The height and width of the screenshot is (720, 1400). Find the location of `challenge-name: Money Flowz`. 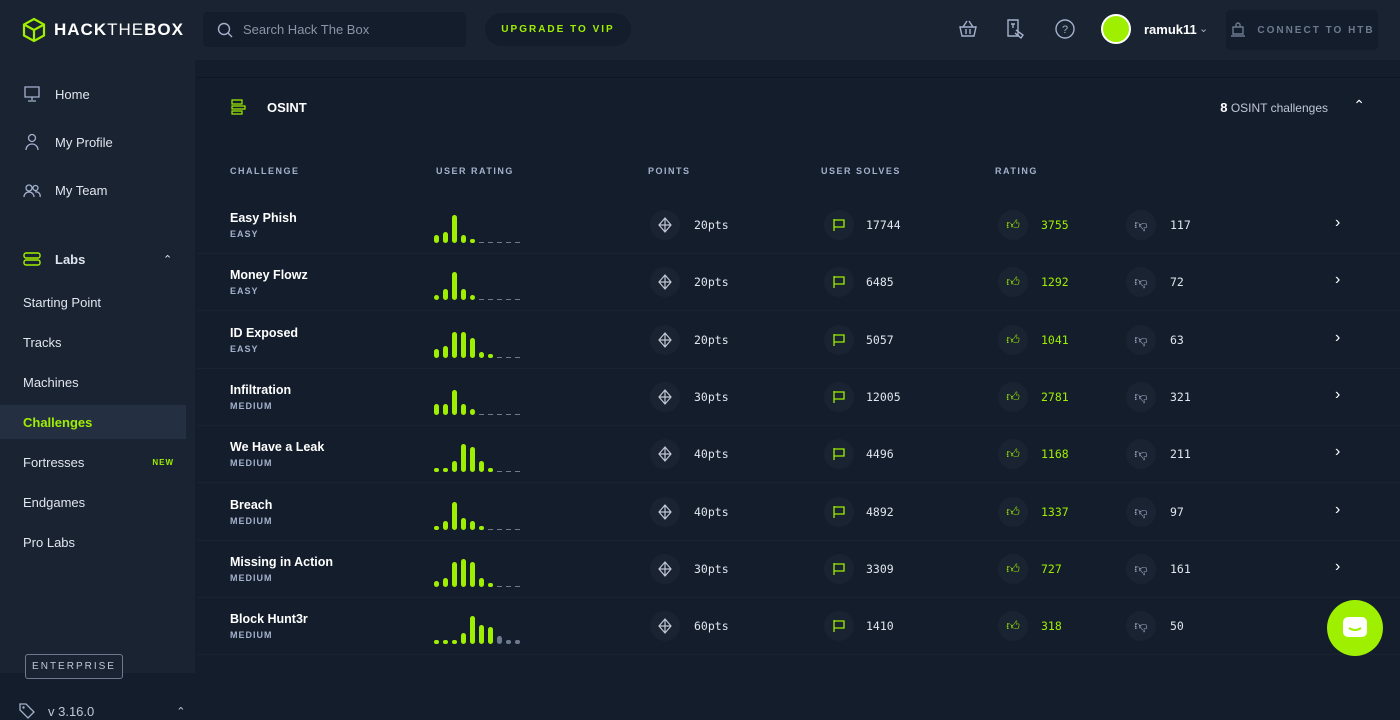

challenge-name: Money Flowz is located at coordinates (269, 275).